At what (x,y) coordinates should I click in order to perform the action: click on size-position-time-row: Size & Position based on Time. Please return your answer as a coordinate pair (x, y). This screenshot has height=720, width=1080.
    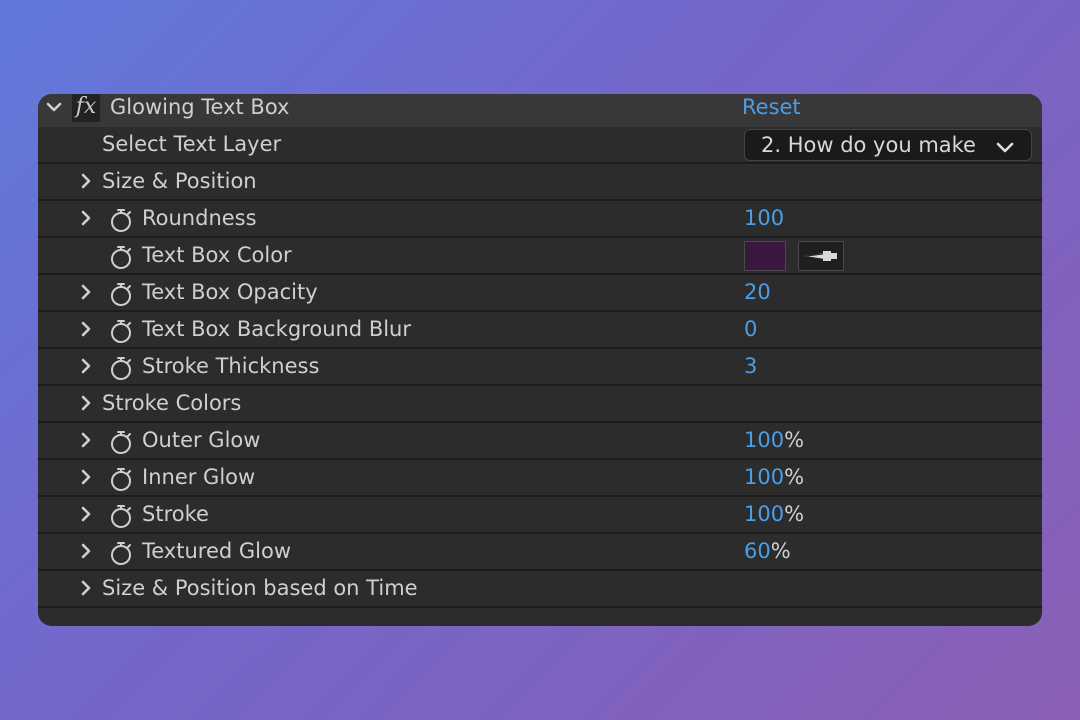
    Looking at the image, I should click on (540, 588).